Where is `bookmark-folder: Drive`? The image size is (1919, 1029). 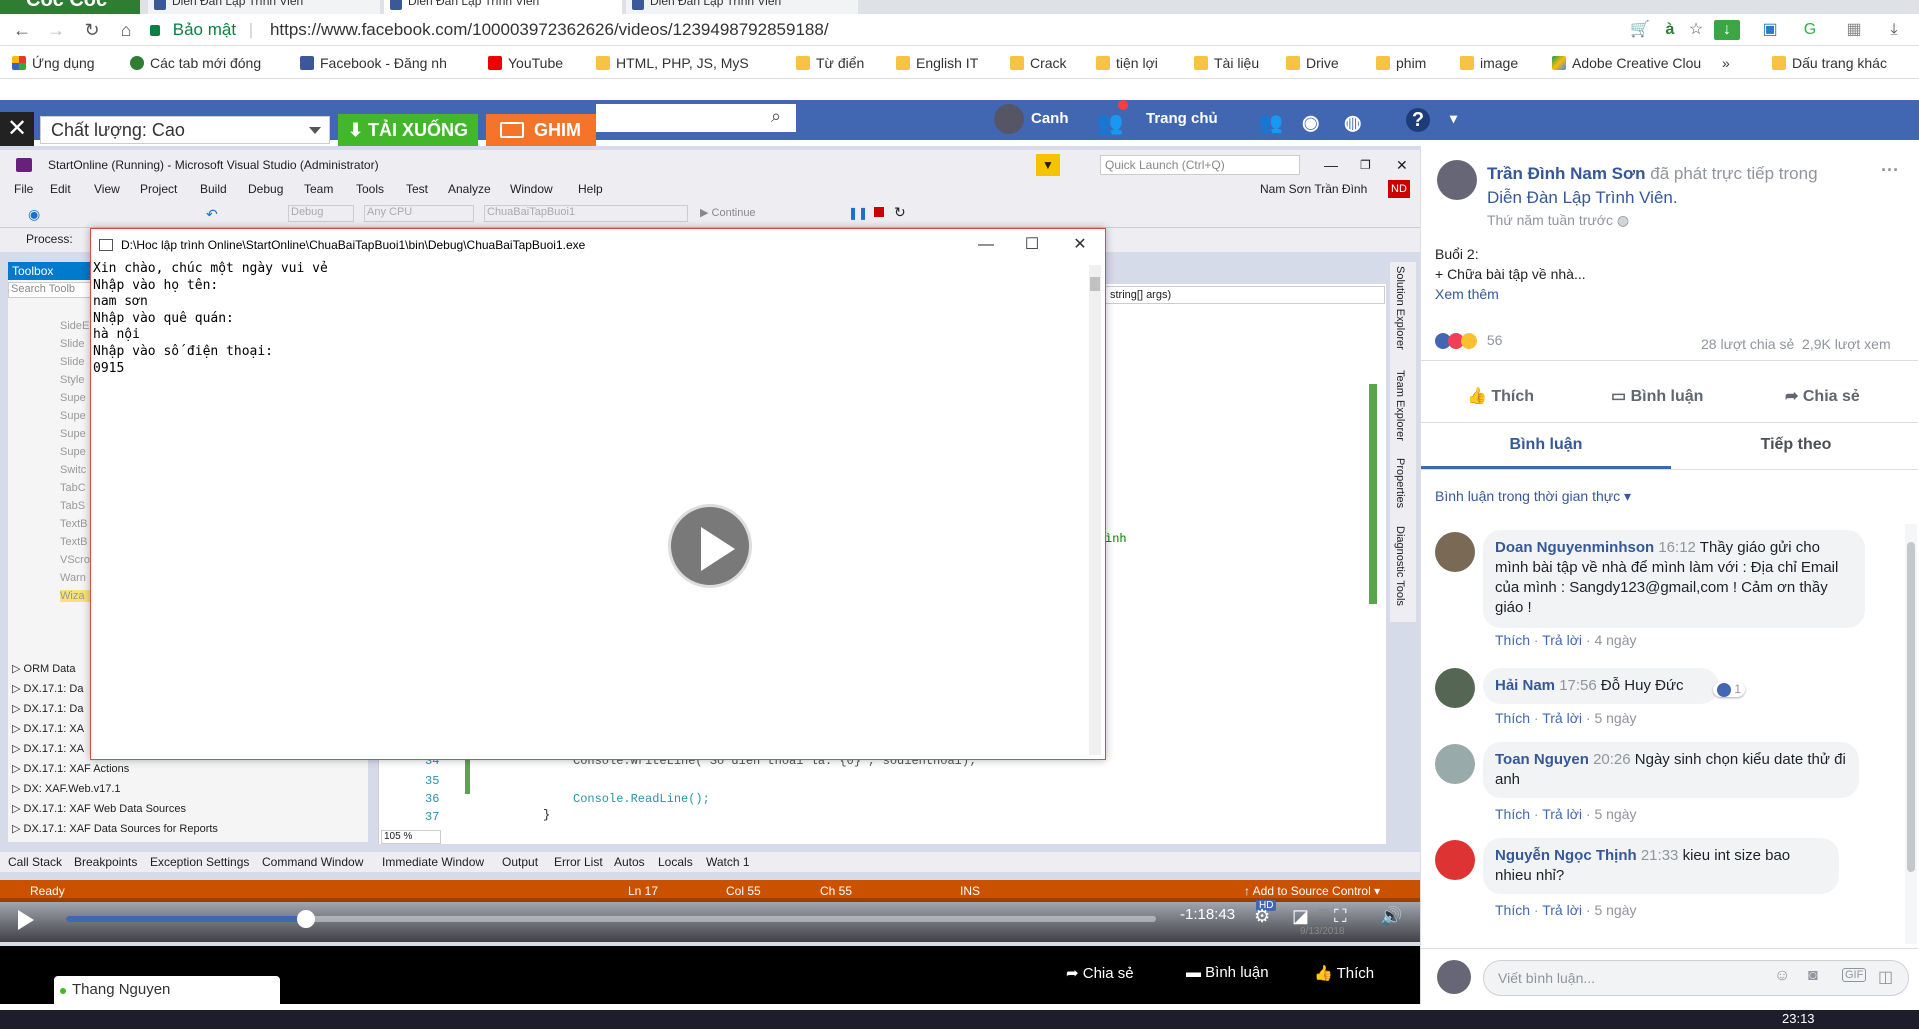
bookmark-folder: Drive is located at coordinates (1312, 63).